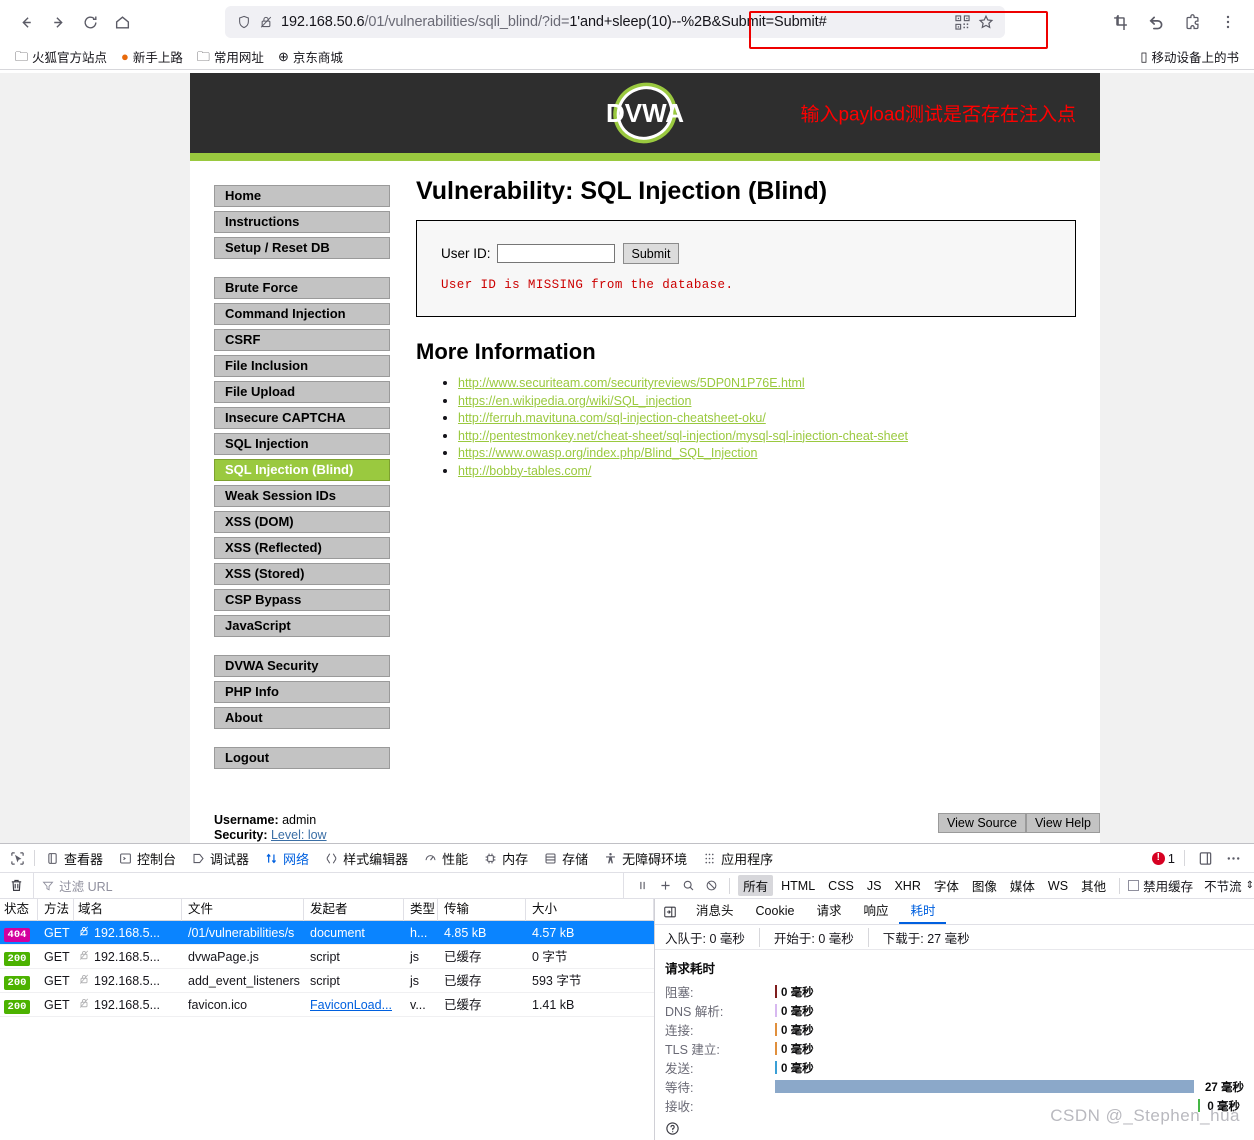 This screenshot has height=1140, width=1254. I want to click on collapse-panel-button, so click(670, 912).